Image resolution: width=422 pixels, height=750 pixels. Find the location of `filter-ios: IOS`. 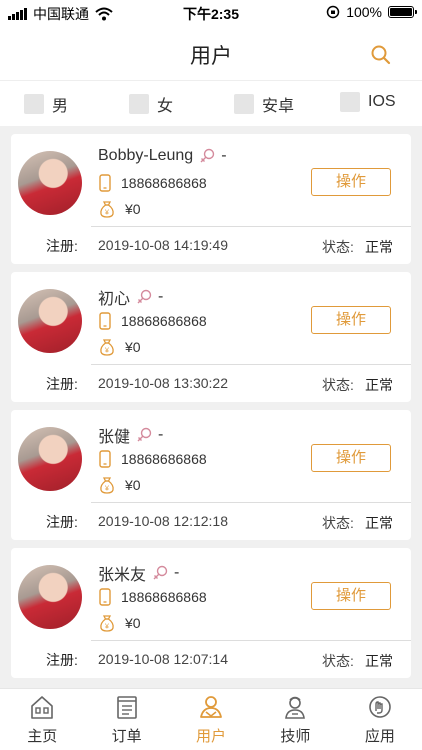

filter-ios: IOS is located at coordinates (368, 102).